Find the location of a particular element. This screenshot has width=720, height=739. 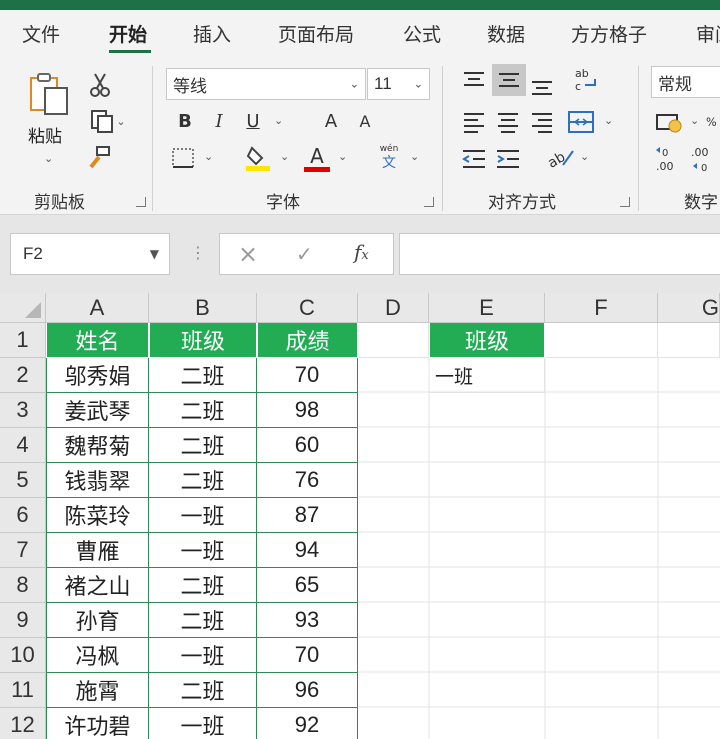

row-header-1: 1 is located at coordinates (23, 340).